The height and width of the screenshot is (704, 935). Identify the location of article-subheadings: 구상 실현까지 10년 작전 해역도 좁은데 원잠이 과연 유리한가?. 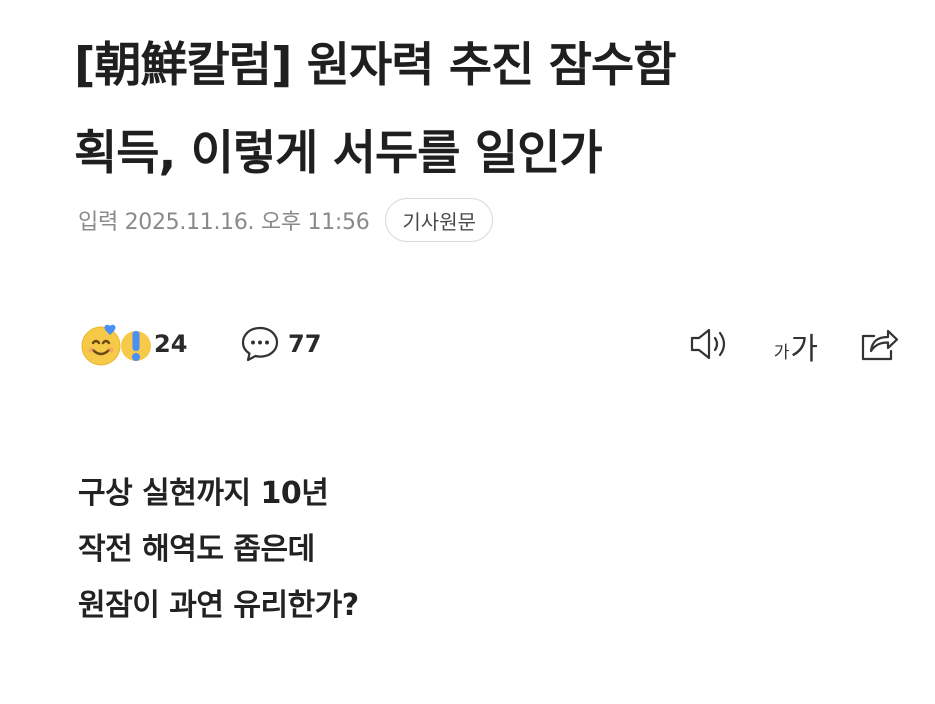
(218, 550).